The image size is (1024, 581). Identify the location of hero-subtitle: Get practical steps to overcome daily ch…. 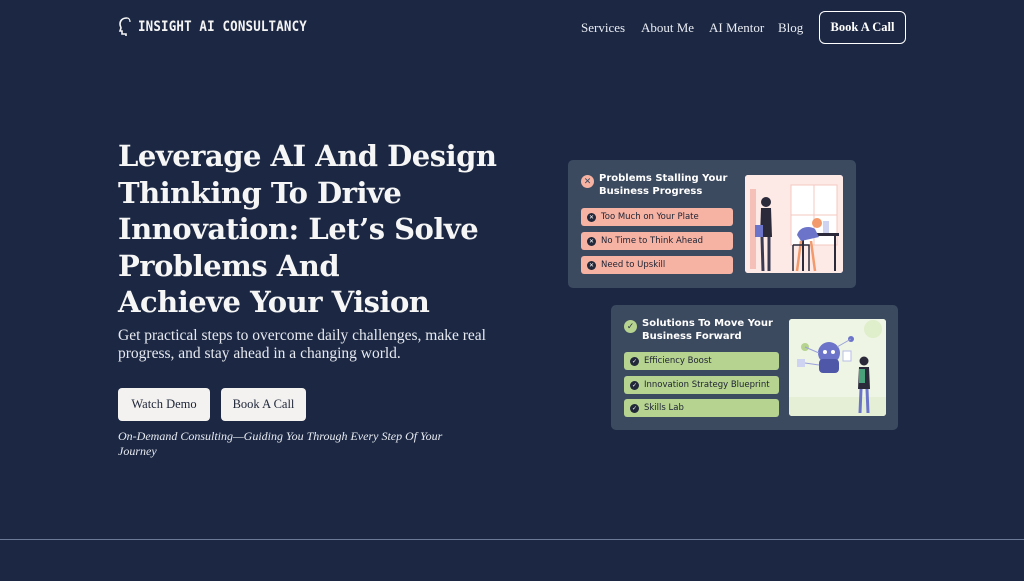
(302, 344).